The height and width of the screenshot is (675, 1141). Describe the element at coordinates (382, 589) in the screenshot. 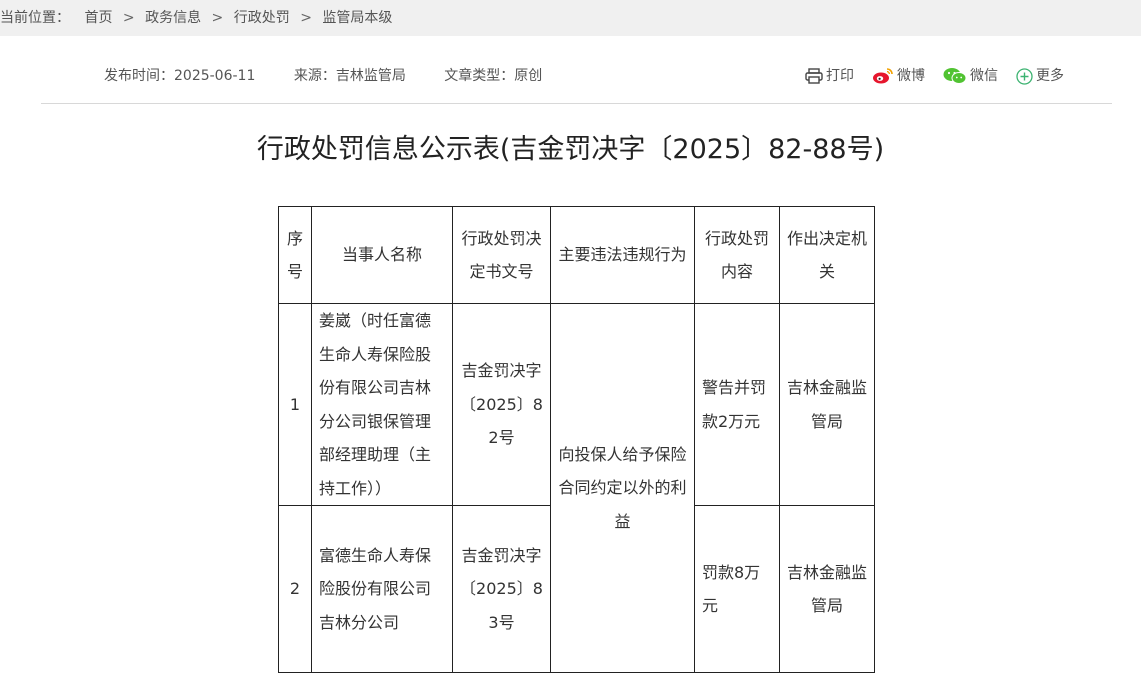

I see `cell-party: 富德生命人寿保险股份有限公司吉林分公司` at that location.